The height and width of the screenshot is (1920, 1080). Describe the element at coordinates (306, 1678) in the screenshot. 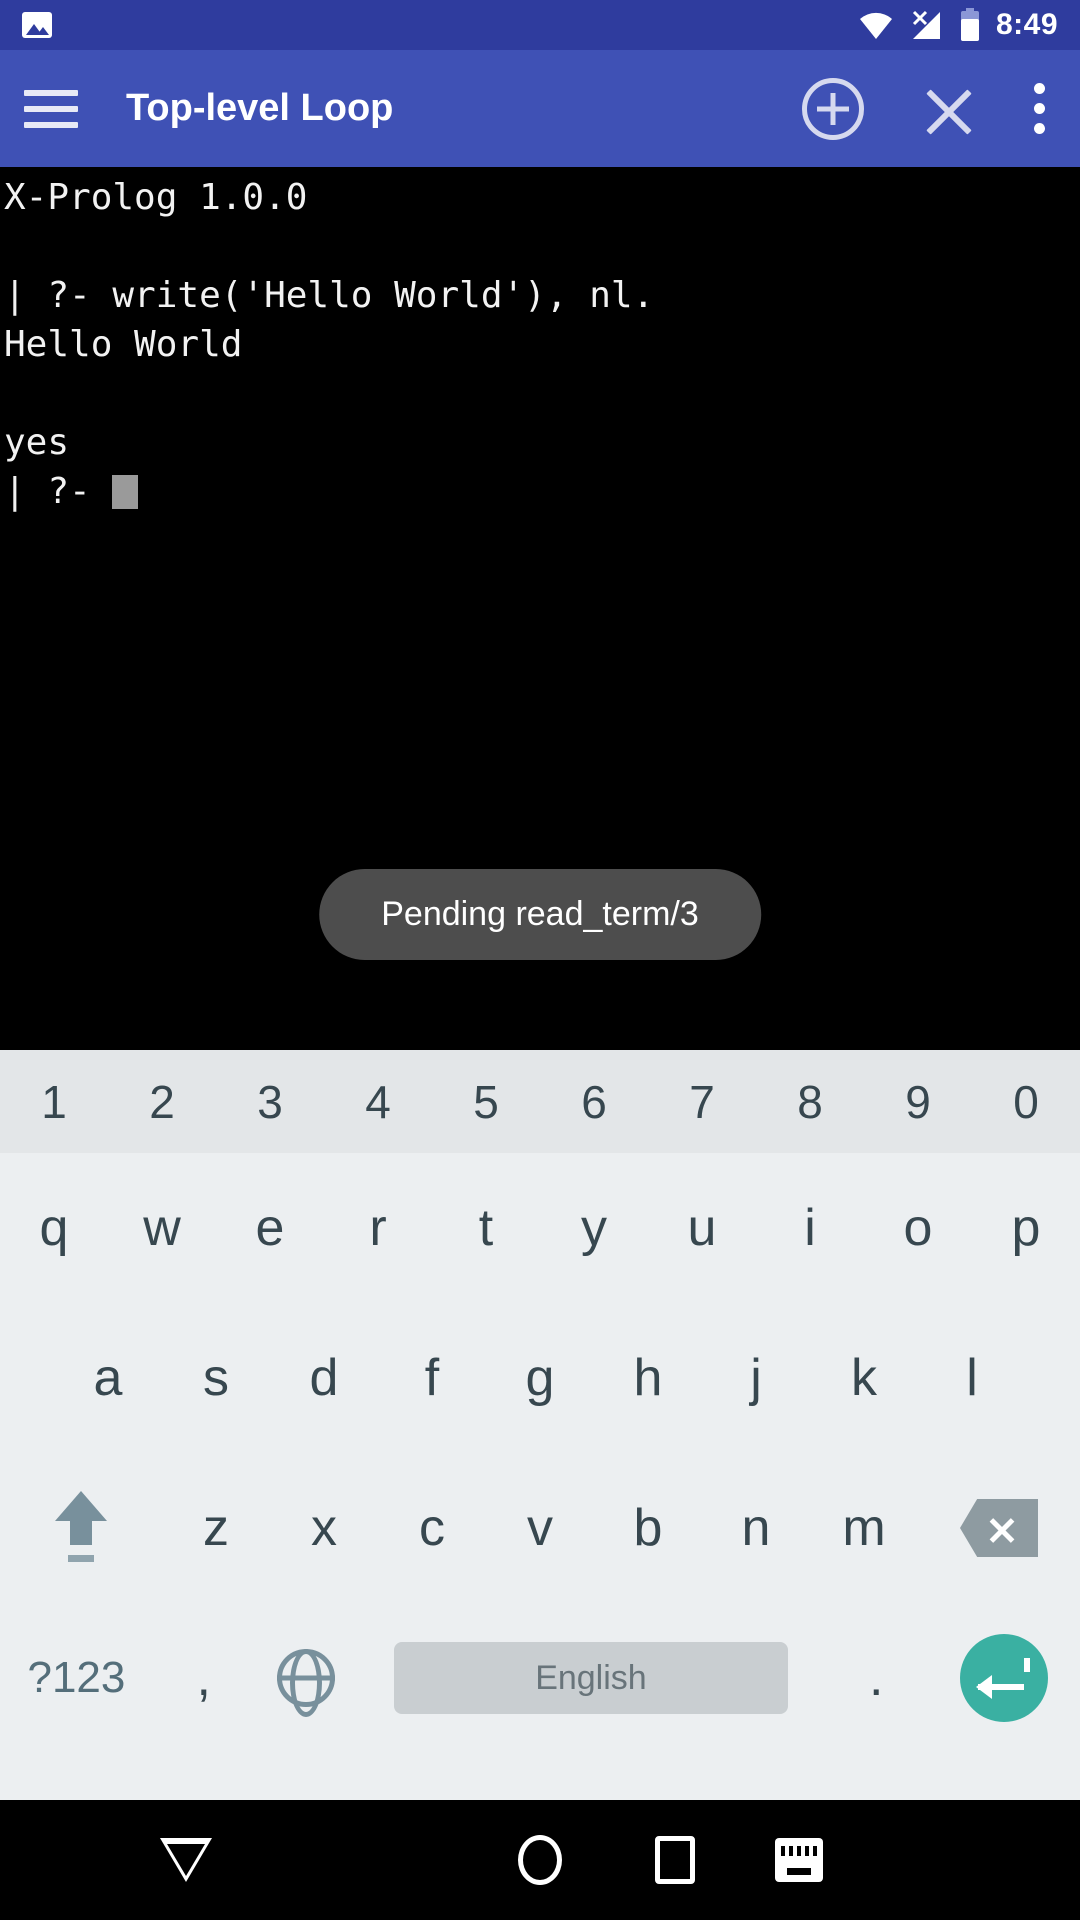

I see `language-globe-icon` at that location.